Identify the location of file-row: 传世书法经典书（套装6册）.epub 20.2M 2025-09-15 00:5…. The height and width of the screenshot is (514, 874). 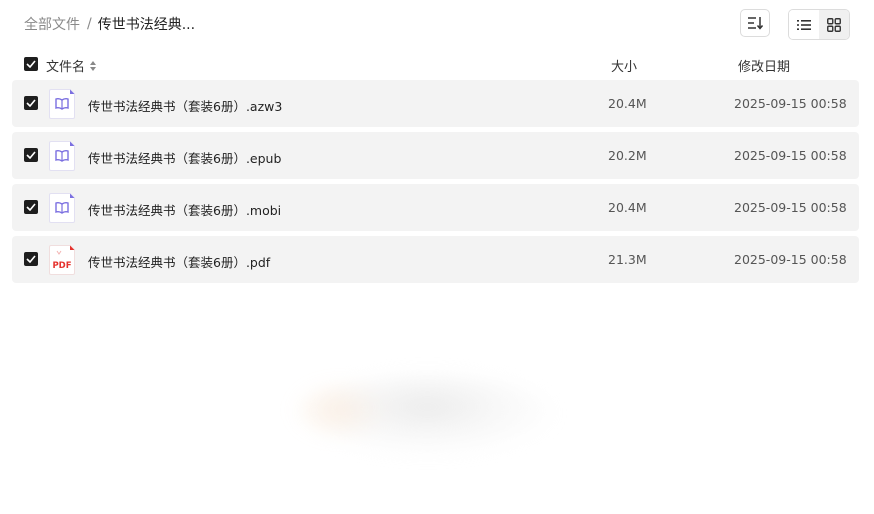
(435, 155).